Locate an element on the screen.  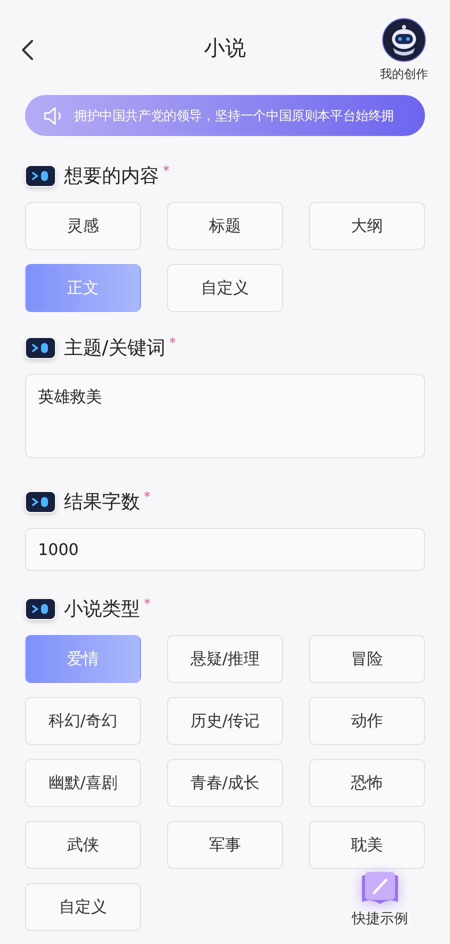
option-chip: 标题 is located at coordinates (225, 226).